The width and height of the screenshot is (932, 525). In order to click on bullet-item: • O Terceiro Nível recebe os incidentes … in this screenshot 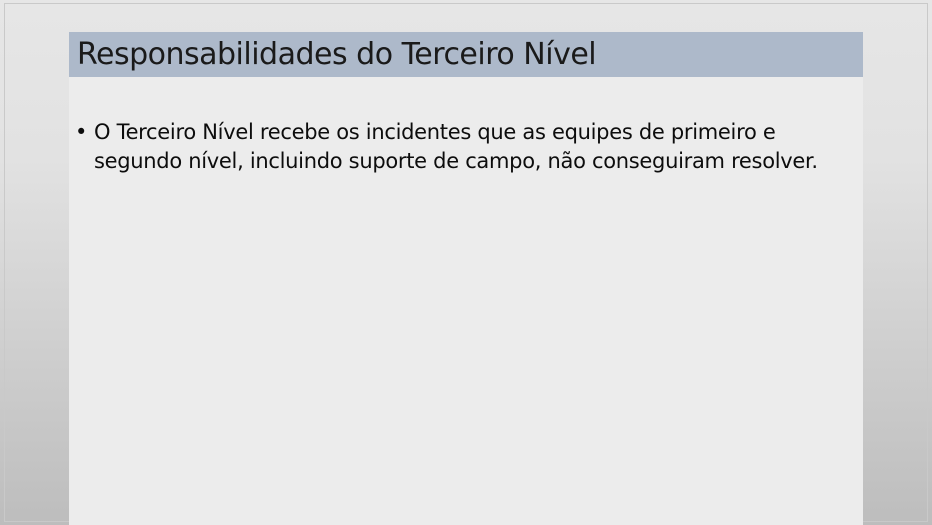, I will do `click(455, 147)`.